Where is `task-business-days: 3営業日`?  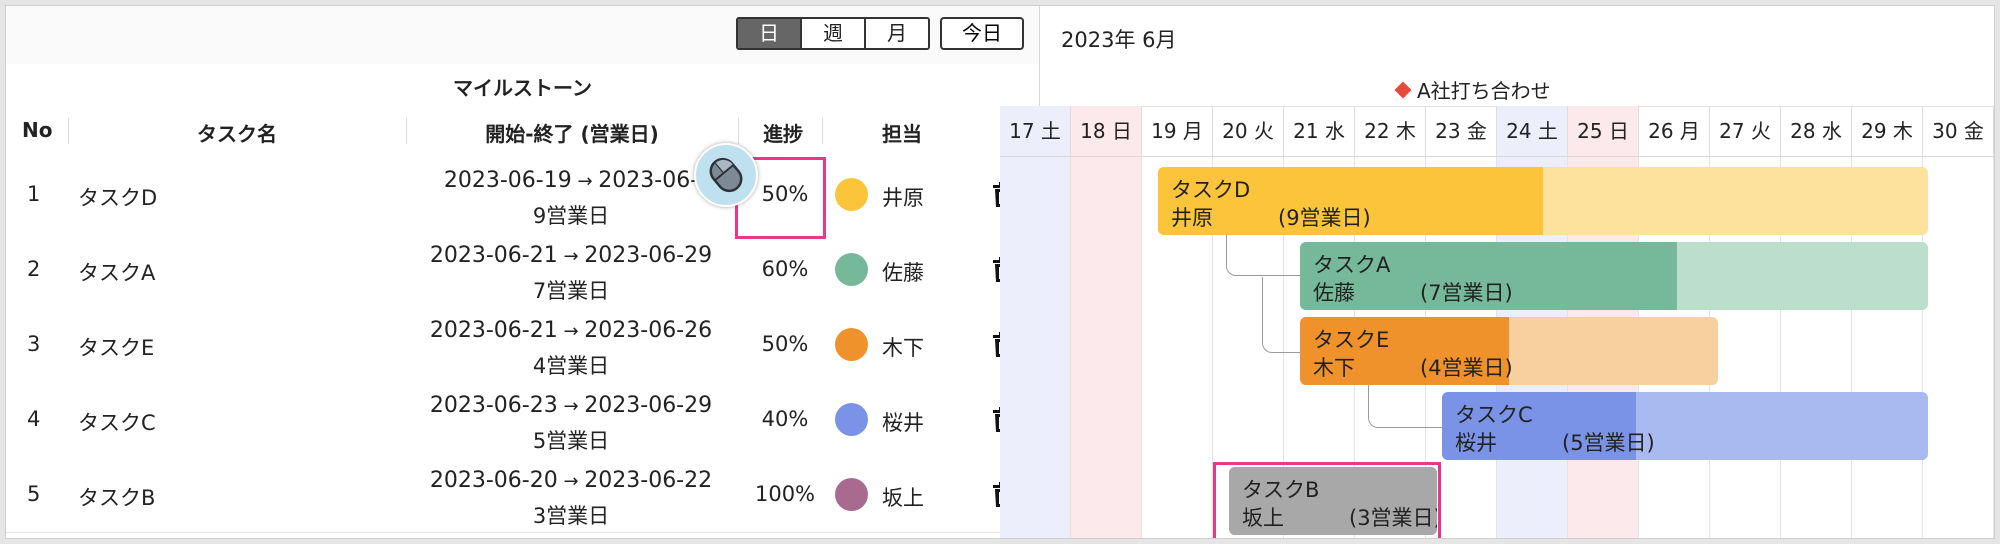
task-business-days: 3営業日 is located at coordinates (571, 516).